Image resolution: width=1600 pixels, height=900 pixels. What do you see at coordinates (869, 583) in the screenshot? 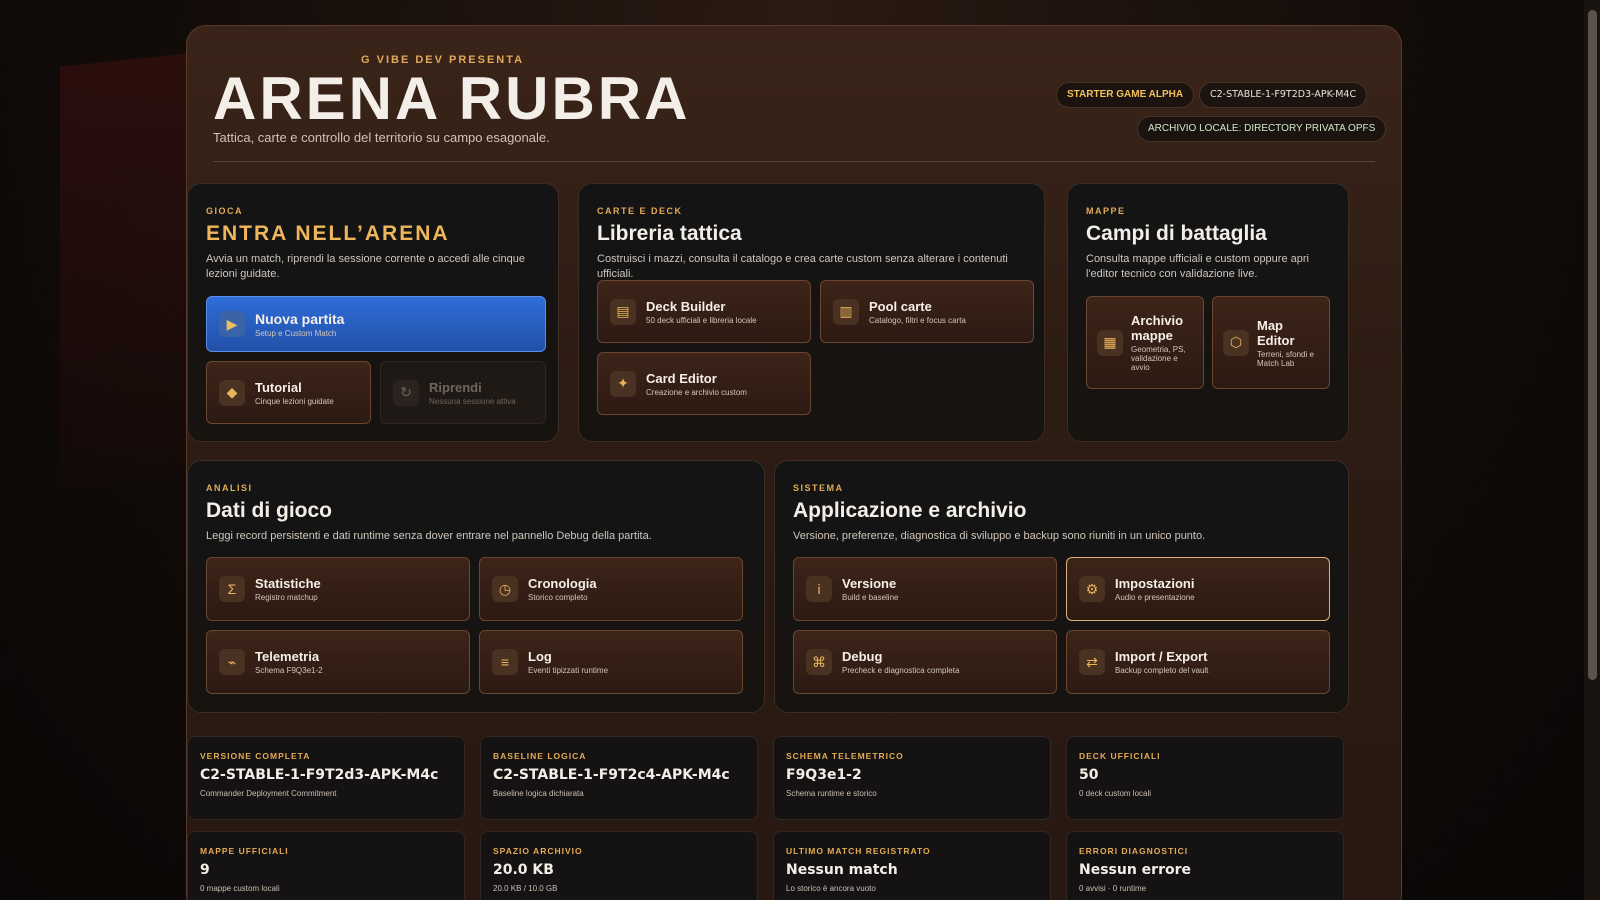
I see `version-label: Versione` at bounding box center [869, 583].